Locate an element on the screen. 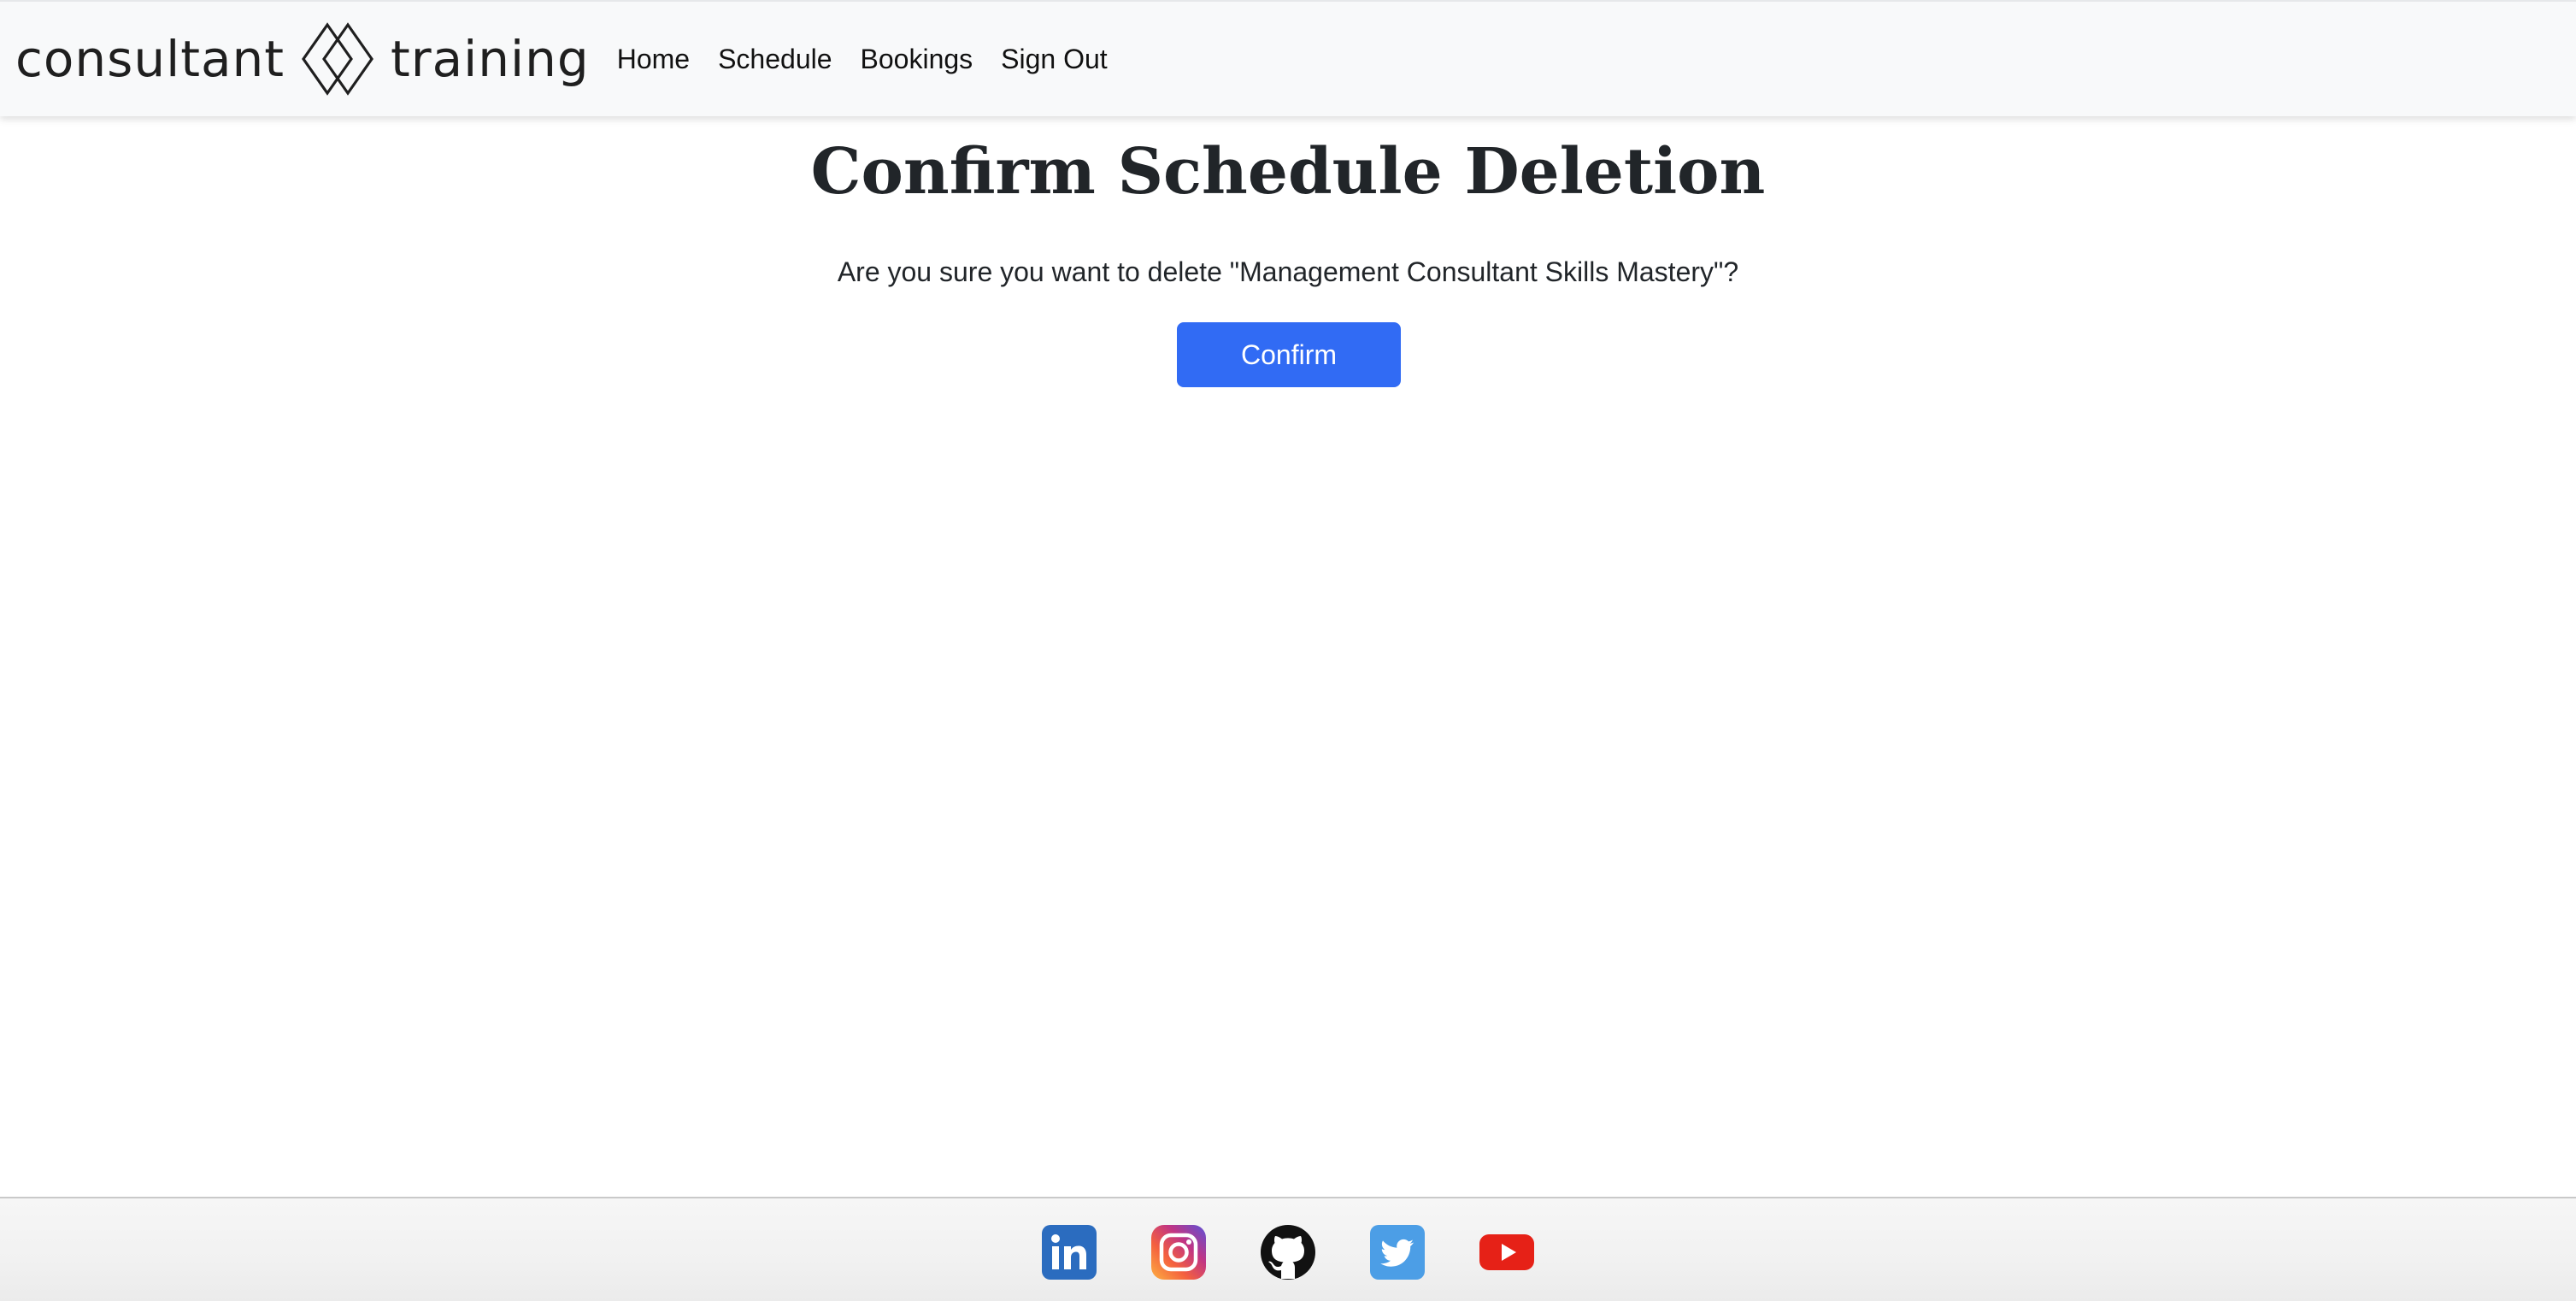 This screenshot has width=2576, height=1301. page-title: Confirm Schedule Deletion is located at coordinates (1288, 172).